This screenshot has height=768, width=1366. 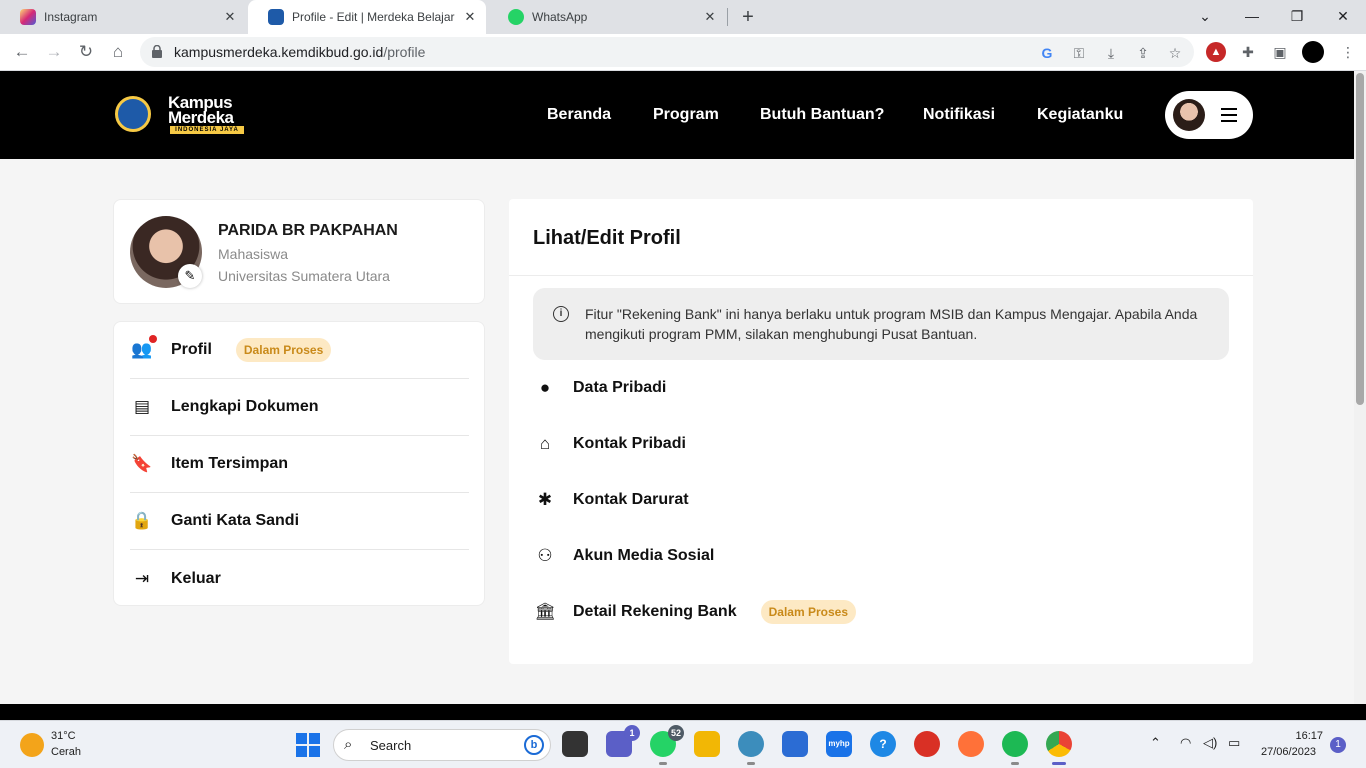 What do you see at coordinates (727, 17) in the screenshot?
I see `tab-separator` at bounding box center [727, 17].